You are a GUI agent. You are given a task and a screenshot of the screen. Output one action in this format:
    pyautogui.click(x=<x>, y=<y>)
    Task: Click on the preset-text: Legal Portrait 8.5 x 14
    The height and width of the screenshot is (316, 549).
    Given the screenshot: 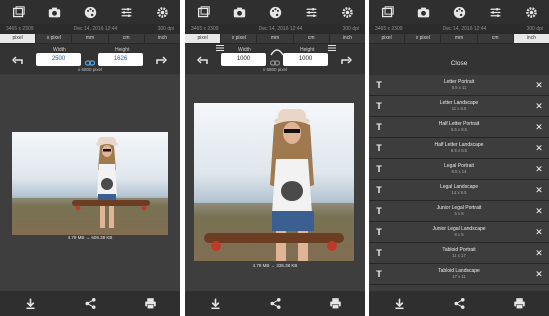 What is the action you would take?
    pyautogui.click(x=459, y=169)
    